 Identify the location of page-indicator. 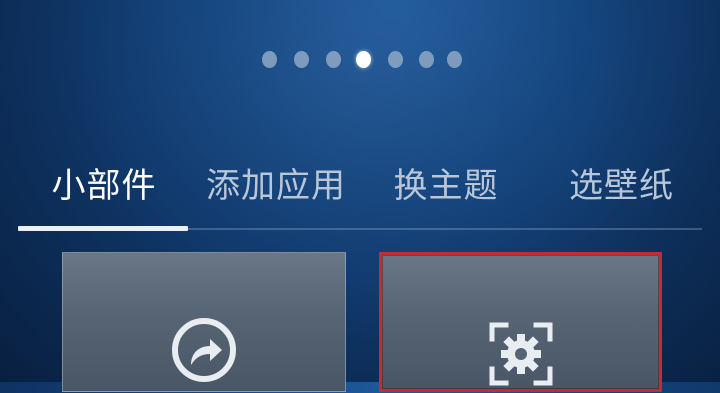
(360, 60).